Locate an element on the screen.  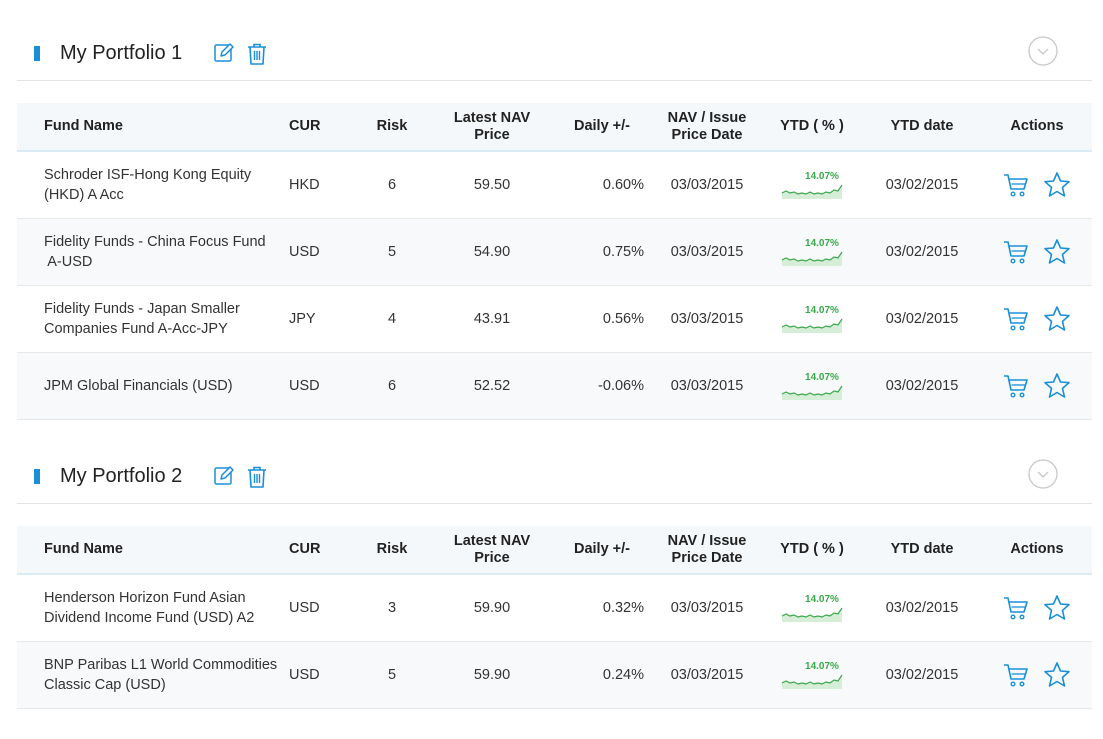
risk-cell: 6 is located at coordinates (392, 385).